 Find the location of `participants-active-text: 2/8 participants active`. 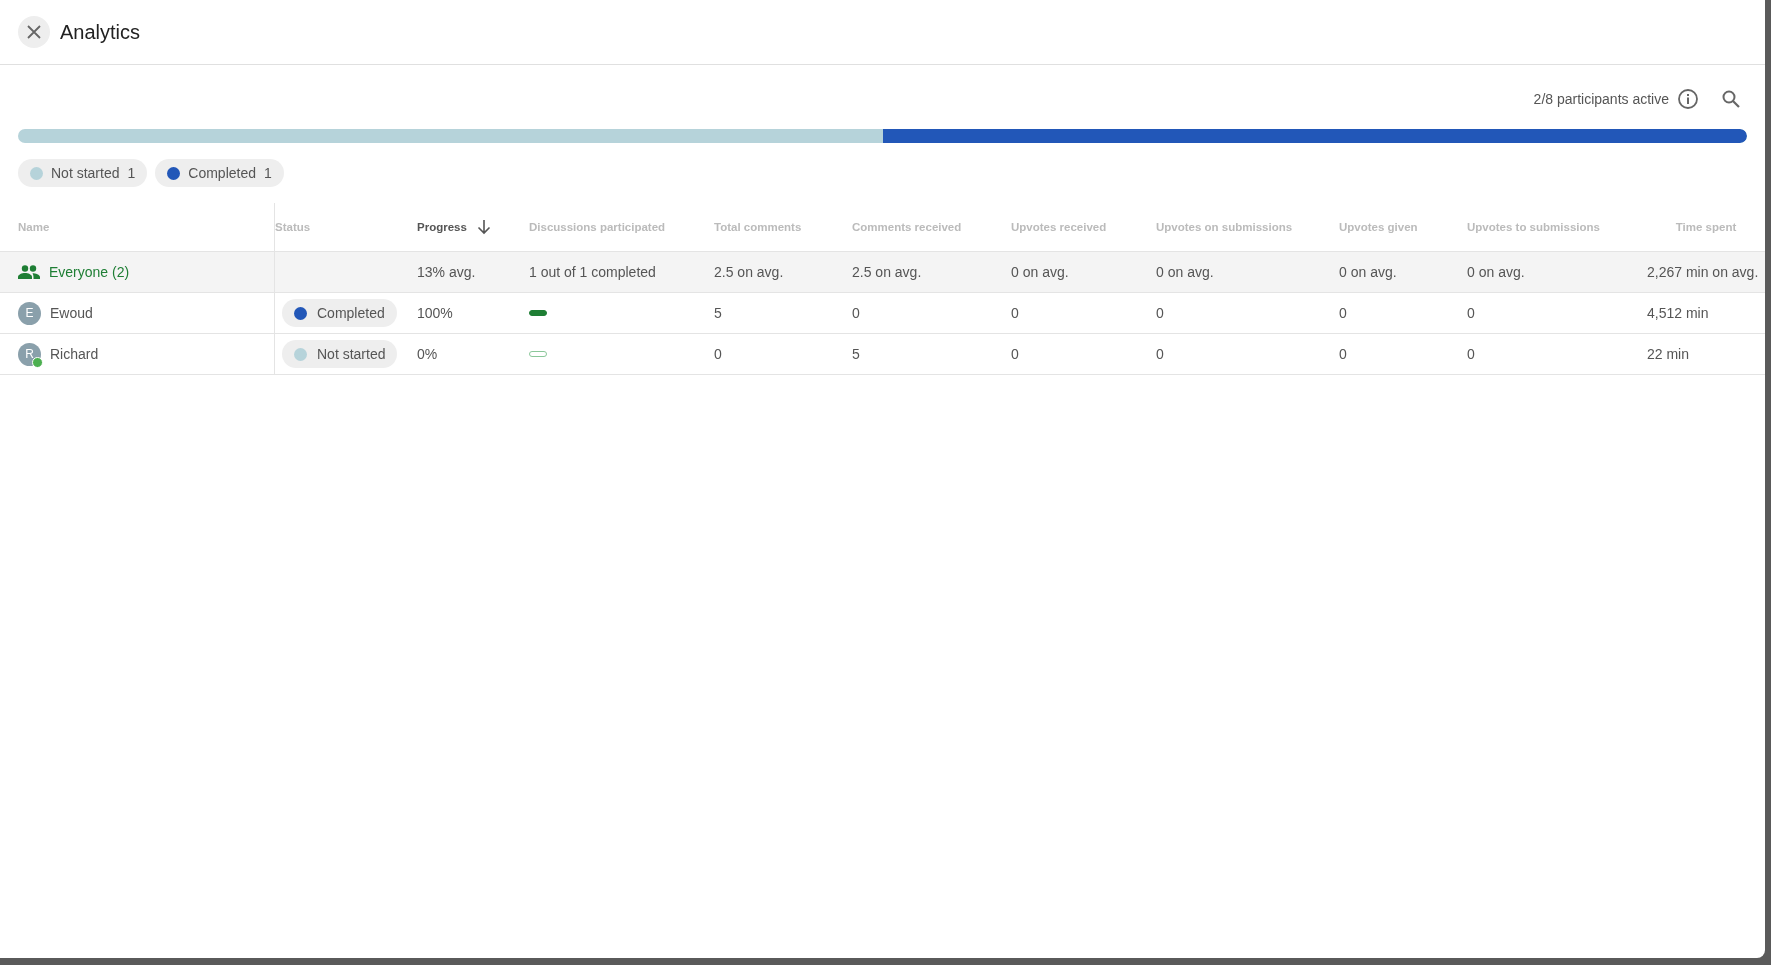

participants-active-text: 2/8 participants active is located at coordinates (1601, 99).